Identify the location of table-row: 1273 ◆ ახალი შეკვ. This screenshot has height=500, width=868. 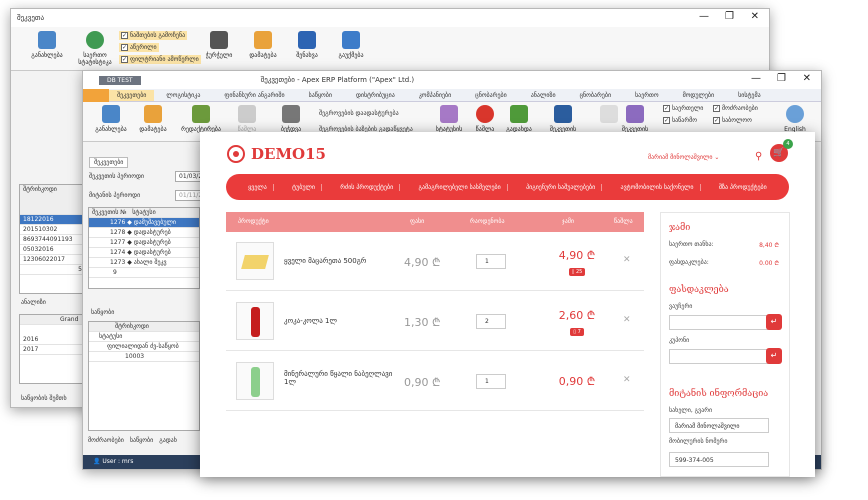
(144, 263).